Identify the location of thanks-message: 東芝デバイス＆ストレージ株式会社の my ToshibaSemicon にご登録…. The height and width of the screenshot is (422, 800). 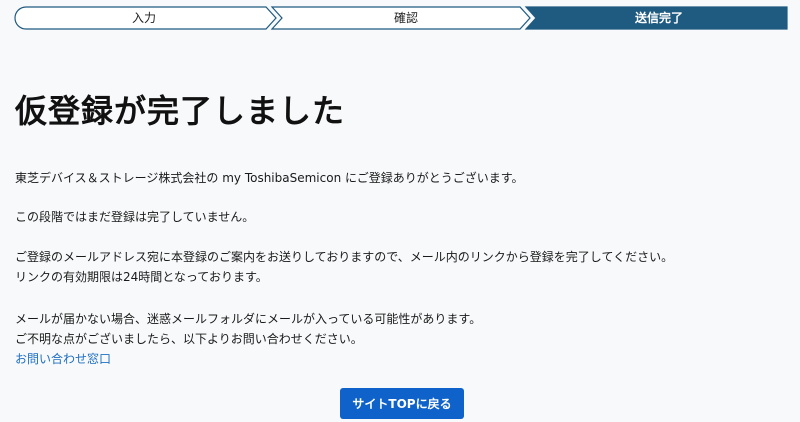
(269, 178).